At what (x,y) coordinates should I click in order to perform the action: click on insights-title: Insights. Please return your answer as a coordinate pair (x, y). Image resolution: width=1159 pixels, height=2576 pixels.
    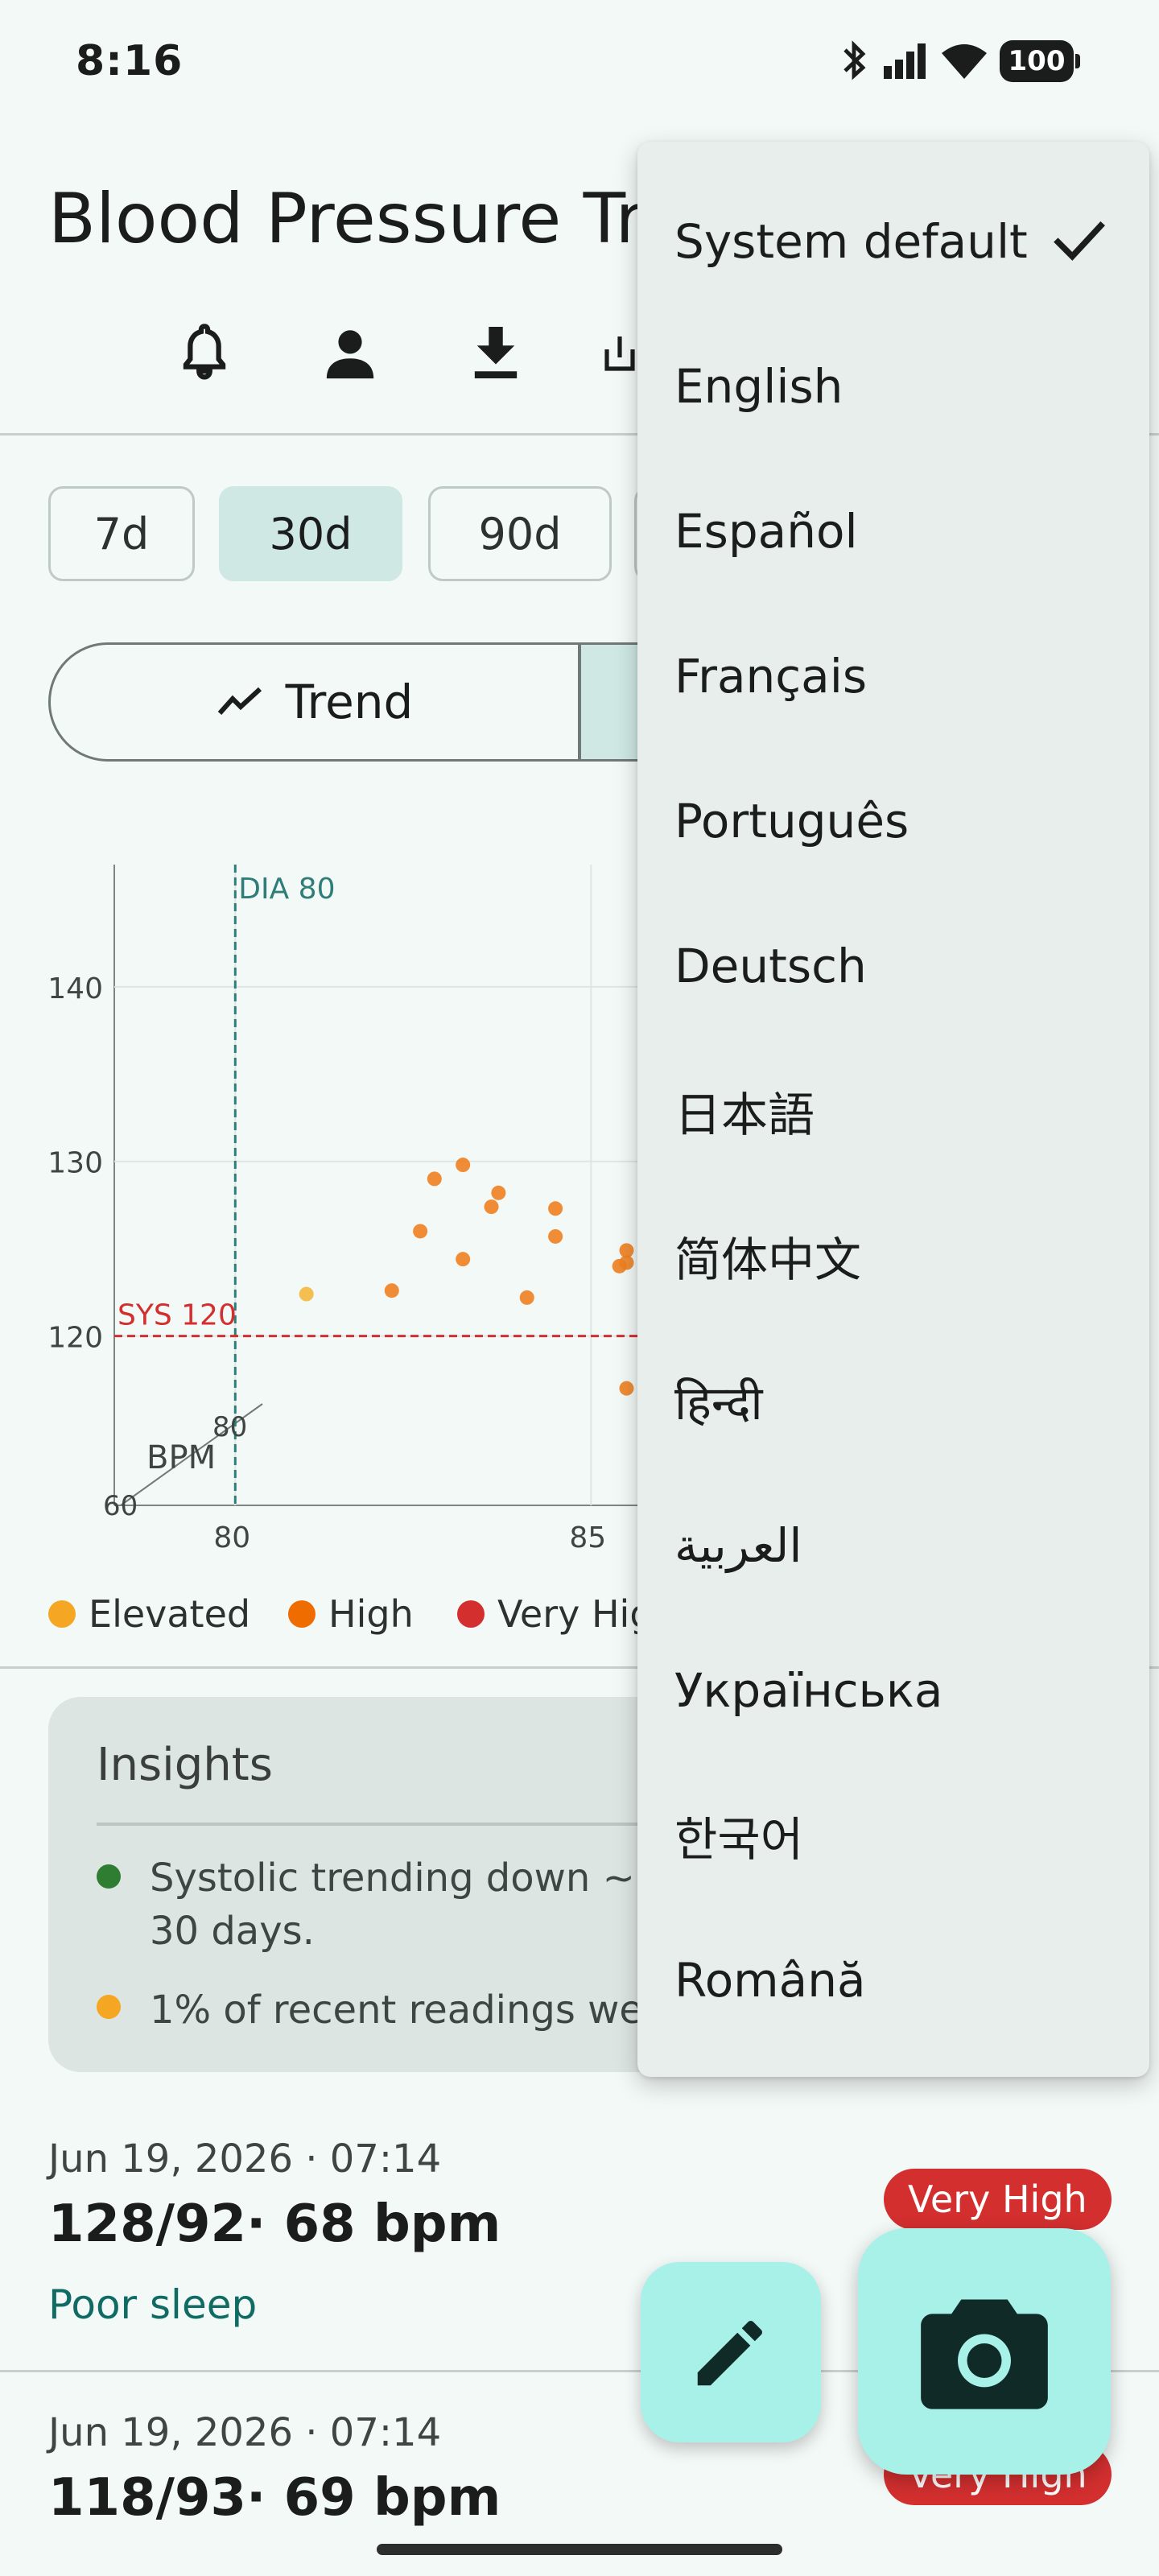
    Looking at the image, I should click on (185, 1765).